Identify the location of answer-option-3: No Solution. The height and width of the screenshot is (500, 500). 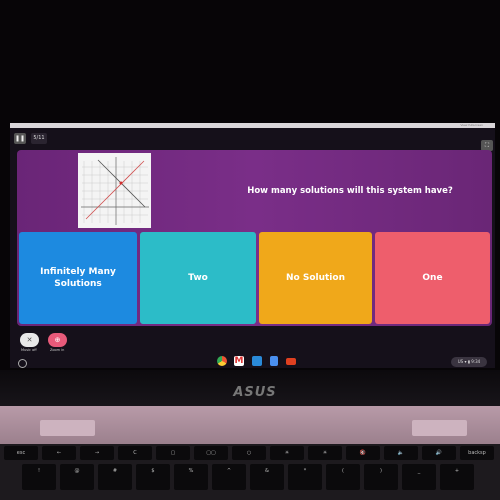
(315, 278).